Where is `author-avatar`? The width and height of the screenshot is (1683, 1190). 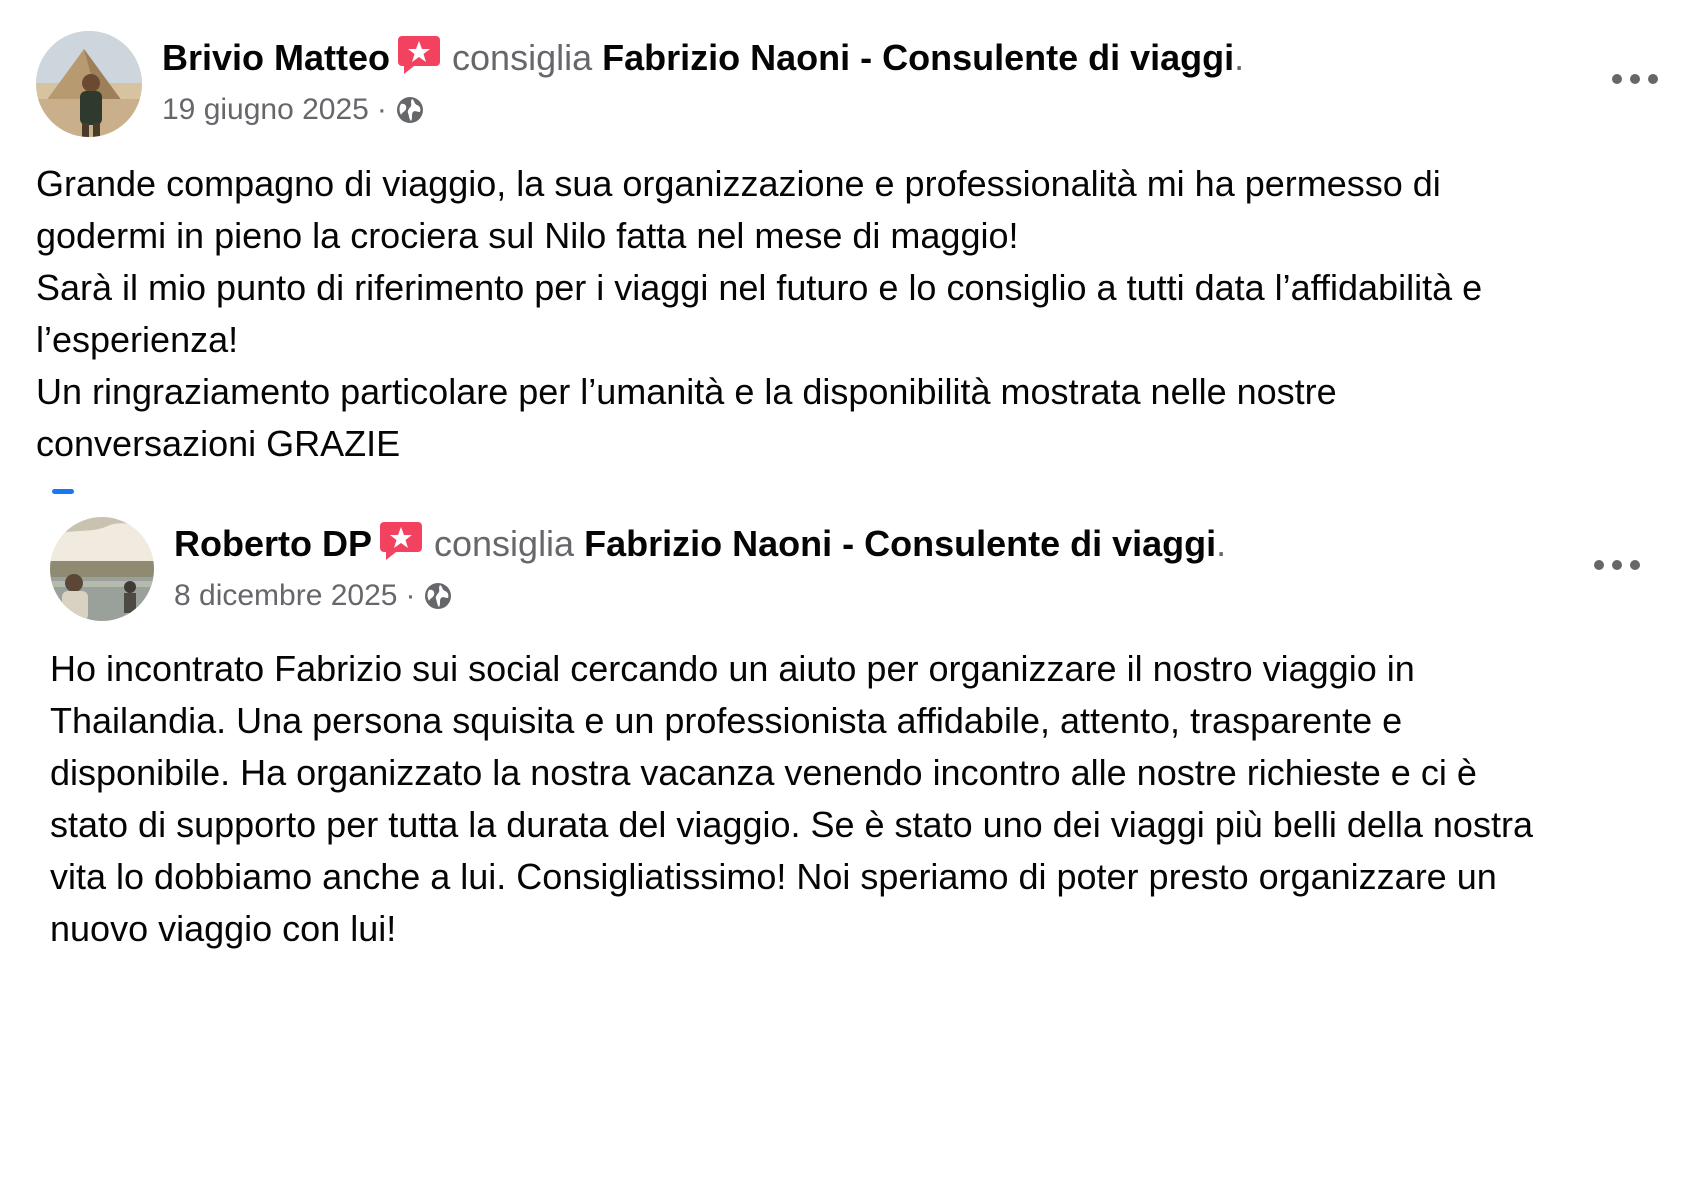
author-avatar is located at coordinates (102, 569).